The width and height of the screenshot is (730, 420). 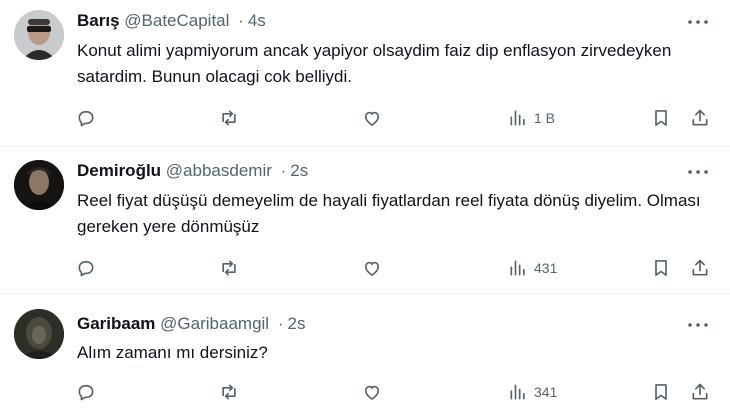 I want to click on views-count: 1 B, so click(x=545, y=118).